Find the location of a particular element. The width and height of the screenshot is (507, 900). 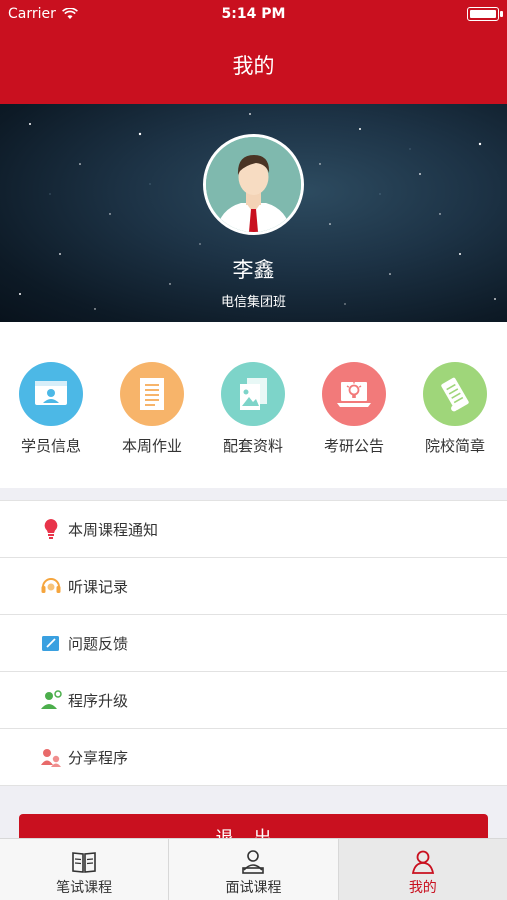

menu-item-course-notice: 本周课程通知 is located at coordinates (253, 529).